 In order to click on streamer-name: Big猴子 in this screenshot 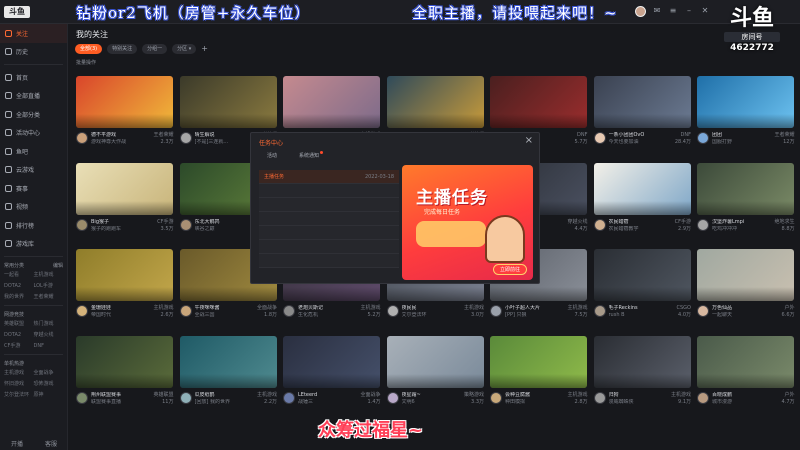, I will do `click(100, 222)`.